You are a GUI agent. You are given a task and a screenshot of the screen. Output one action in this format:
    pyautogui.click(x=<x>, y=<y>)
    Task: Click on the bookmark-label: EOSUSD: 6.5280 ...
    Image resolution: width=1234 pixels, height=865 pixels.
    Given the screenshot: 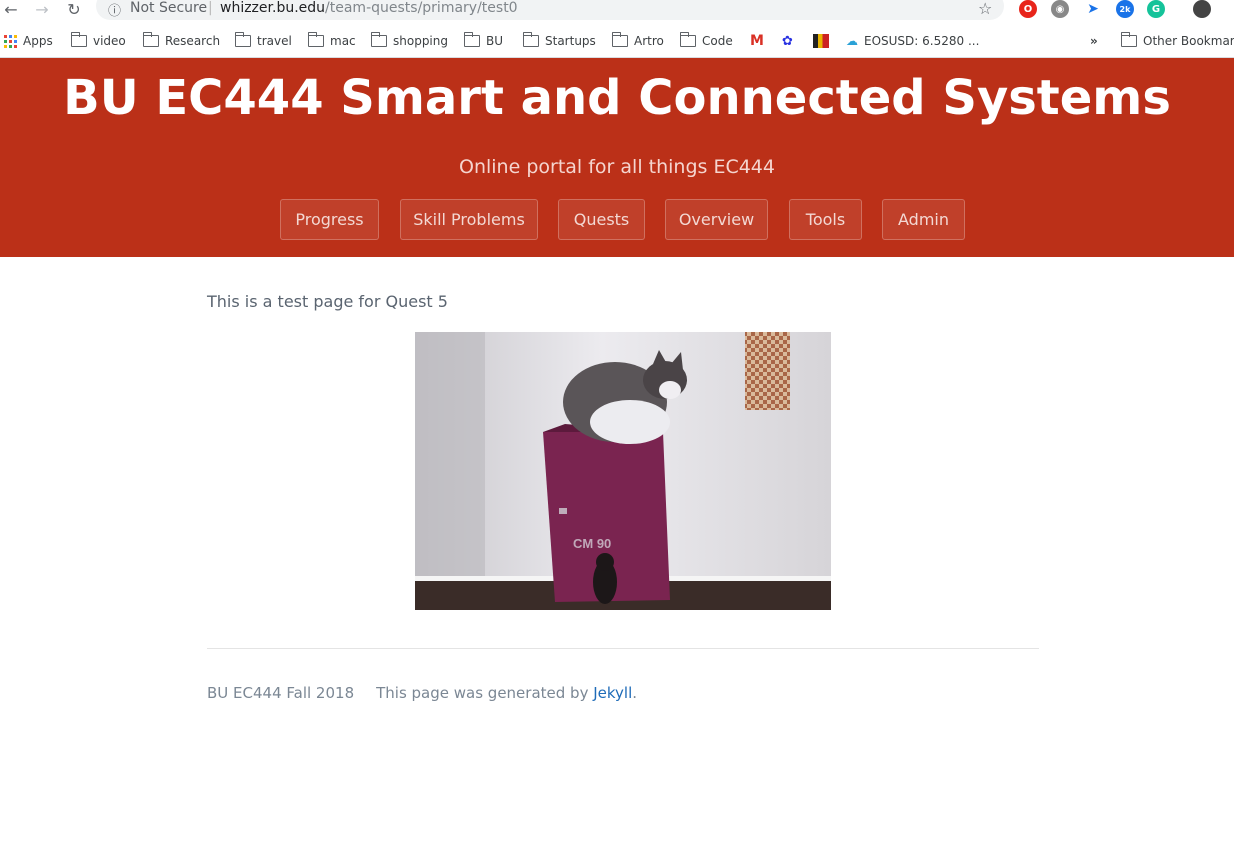 What is the action you would take?
    pyautogui.click(x=922, y=41)
    